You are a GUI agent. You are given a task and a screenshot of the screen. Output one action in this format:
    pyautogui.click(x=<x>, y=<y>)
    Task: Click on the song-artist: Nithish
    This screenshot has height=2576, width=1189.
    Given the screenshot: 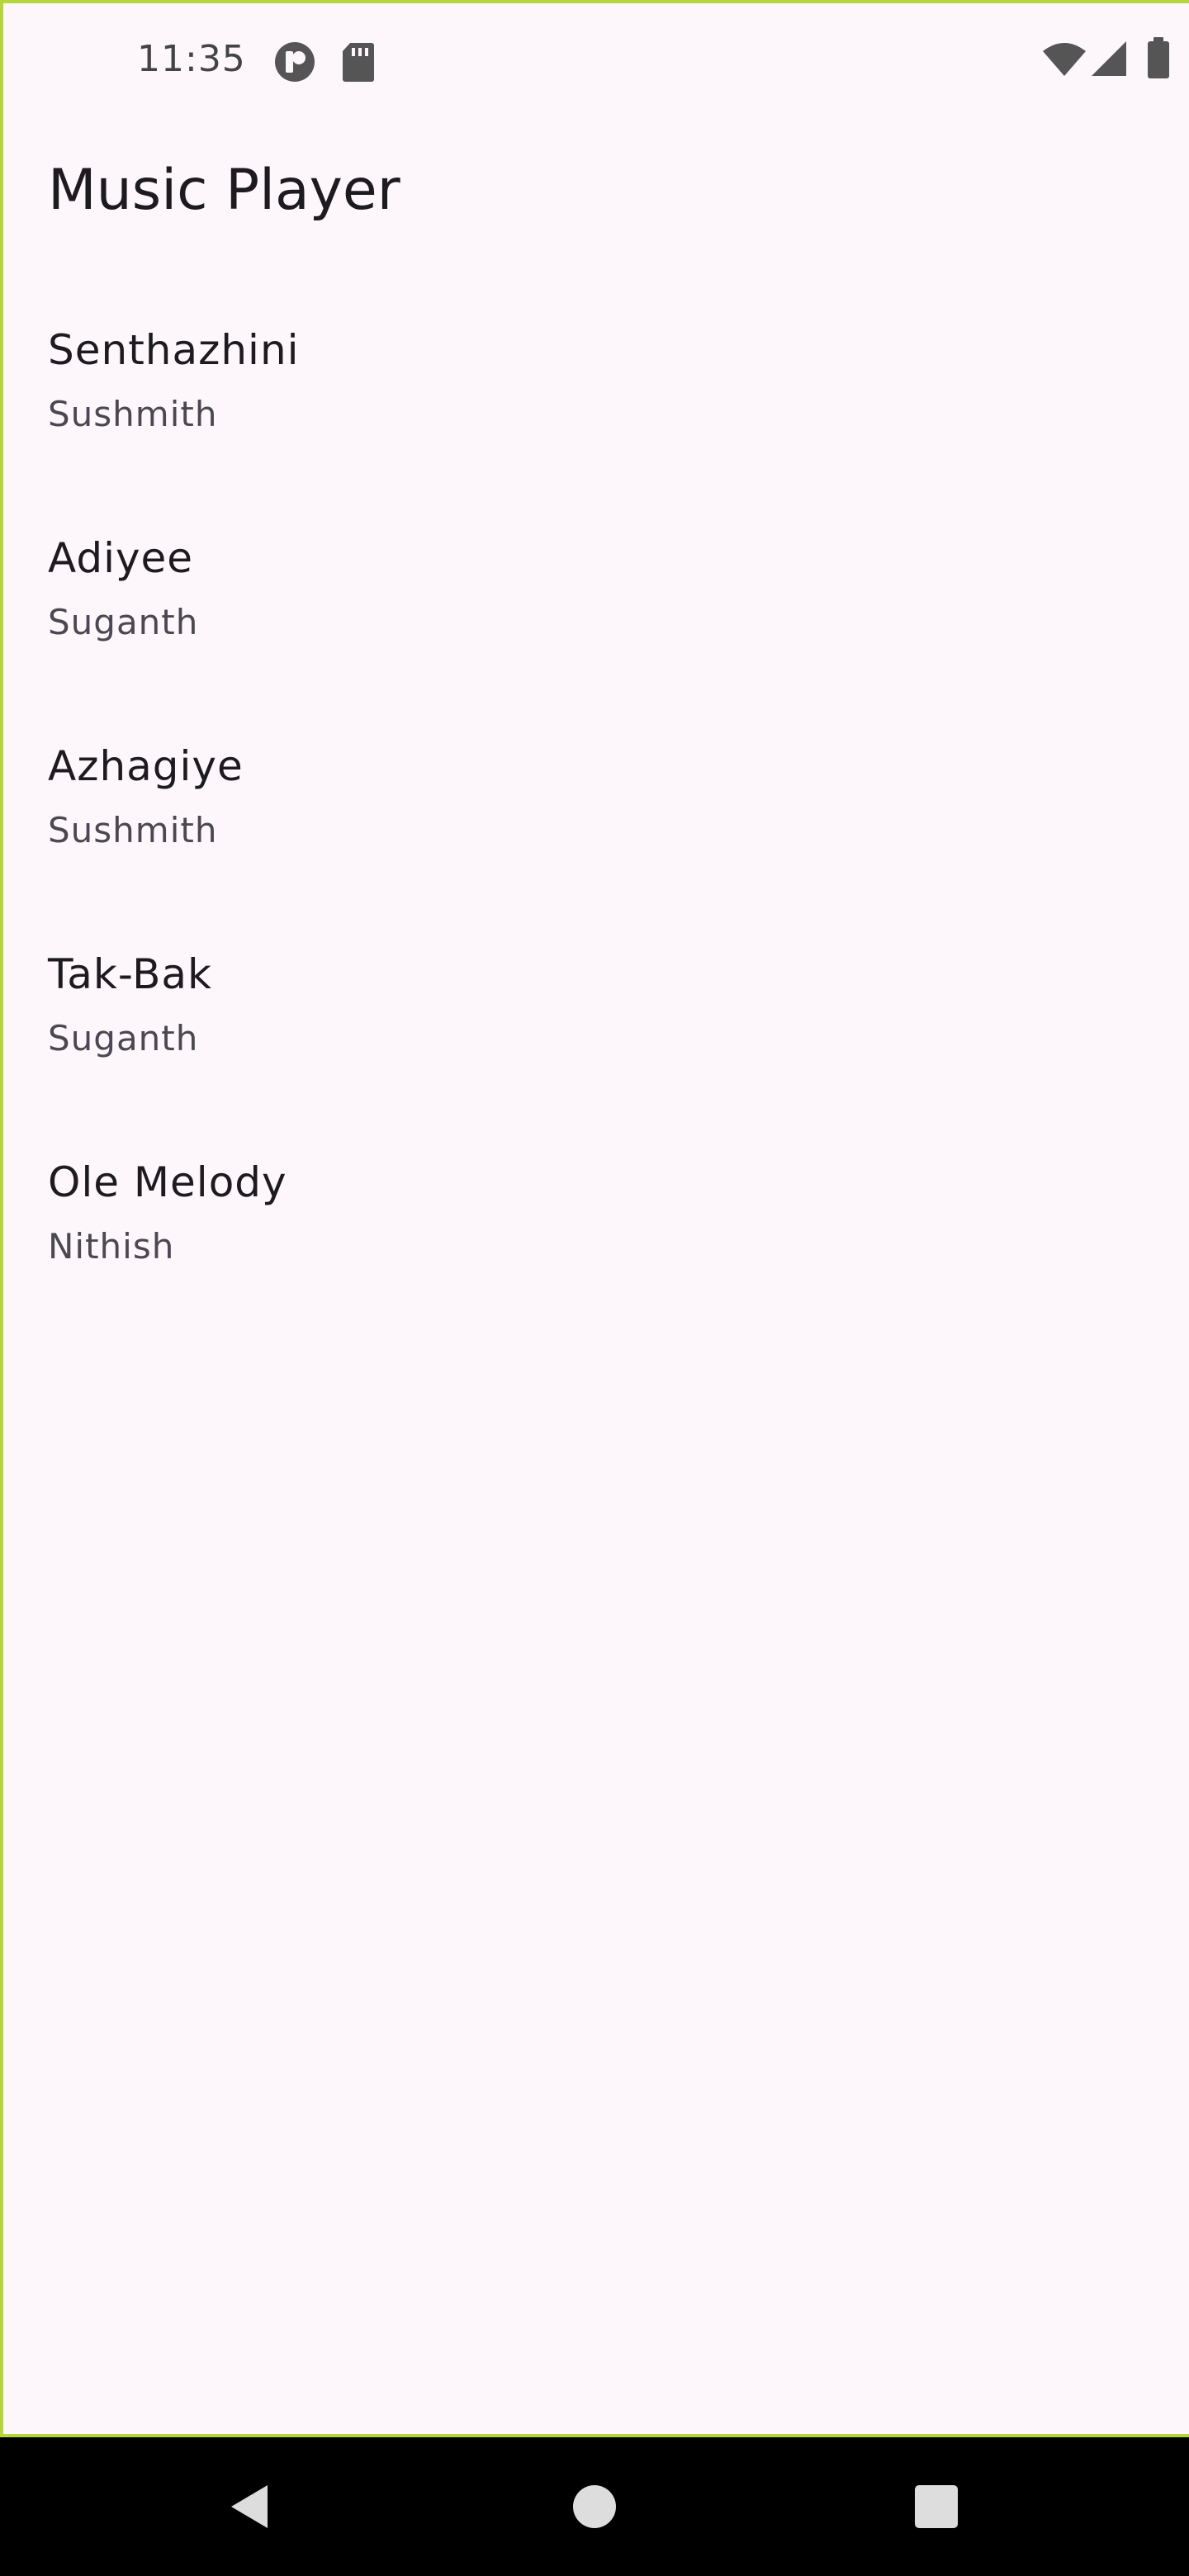 What is the action you would take?
    pyautogui.click(x=111, y=1246)
    